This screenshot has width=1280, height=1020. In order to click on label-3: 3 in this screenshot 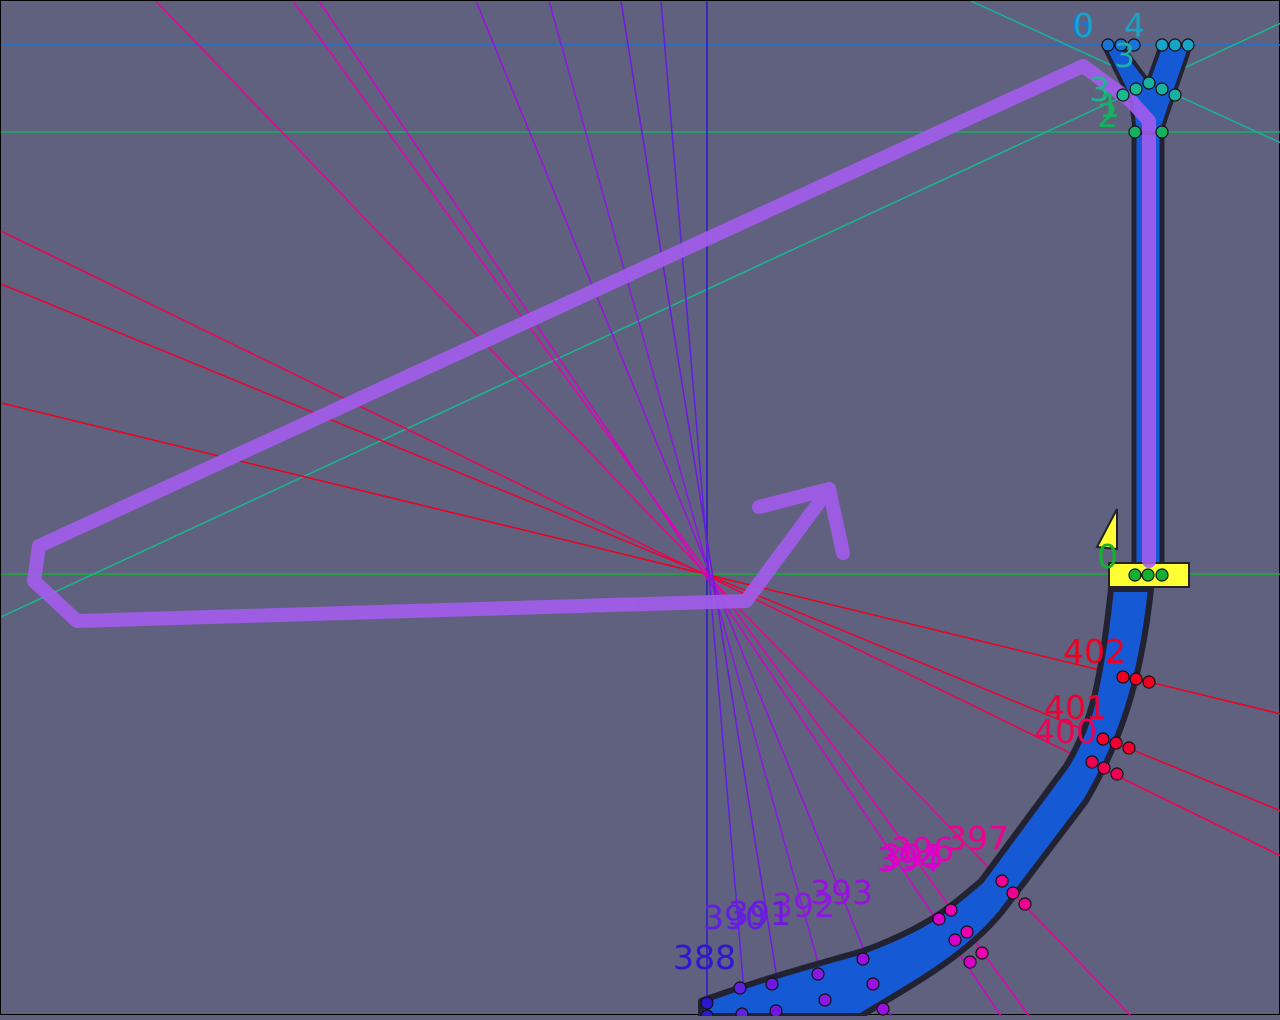, I will do `click(1124, 55)`.